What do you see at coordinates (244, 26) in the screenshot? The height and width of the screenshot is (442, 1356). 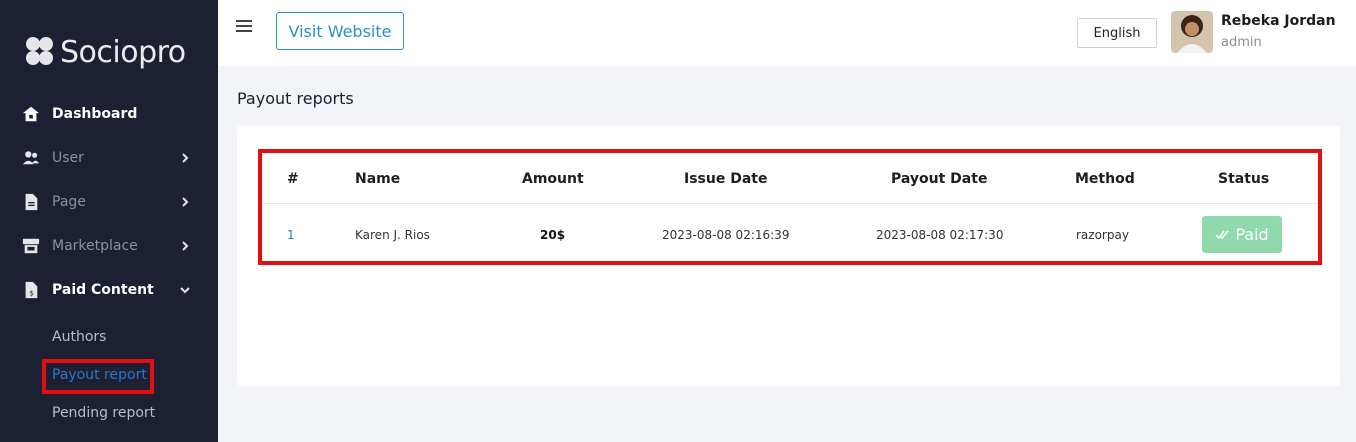 I see `menu-icon` at bounding box center [244, 26].